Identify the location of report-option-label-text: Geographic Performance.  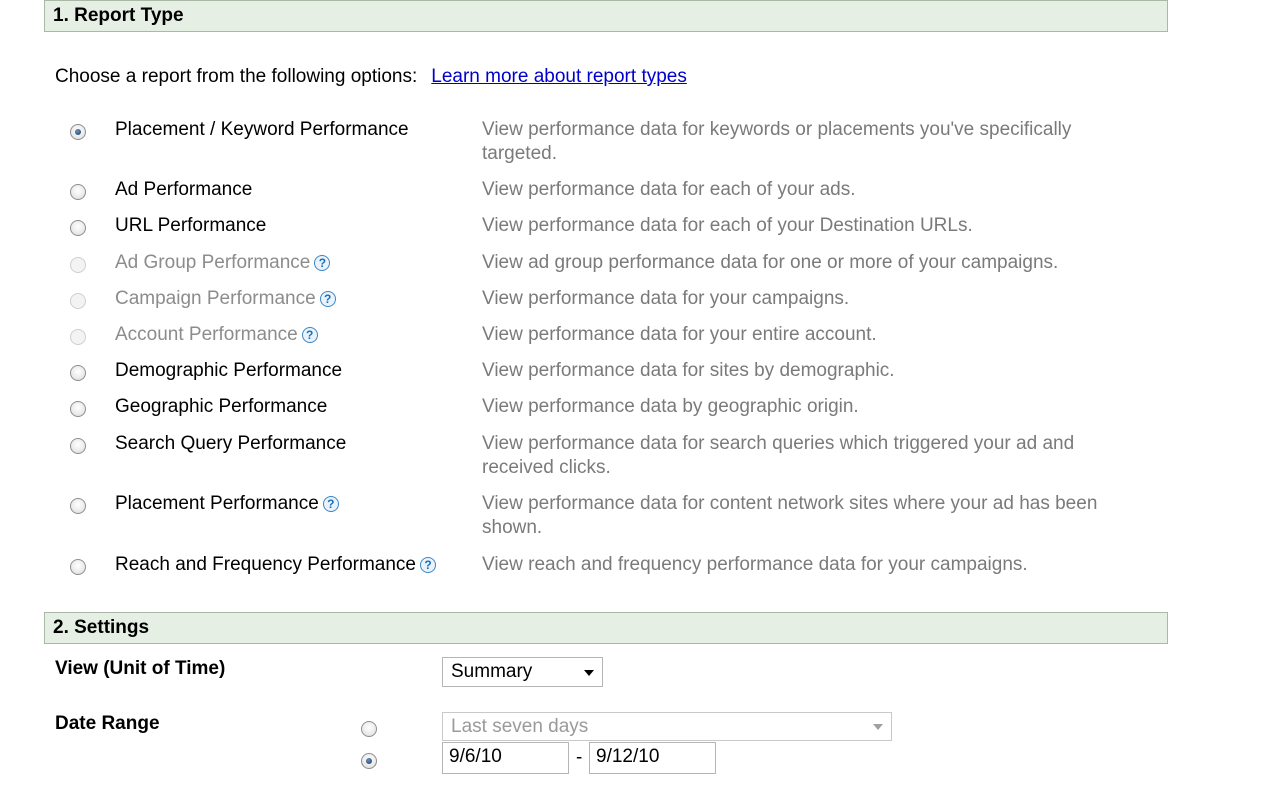
(221, 406).